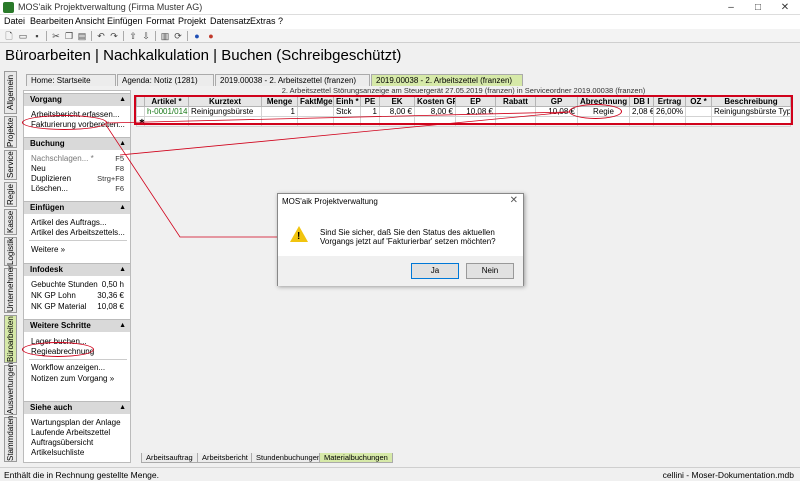  I want to click on no-button: Nein, so click(490, 271).